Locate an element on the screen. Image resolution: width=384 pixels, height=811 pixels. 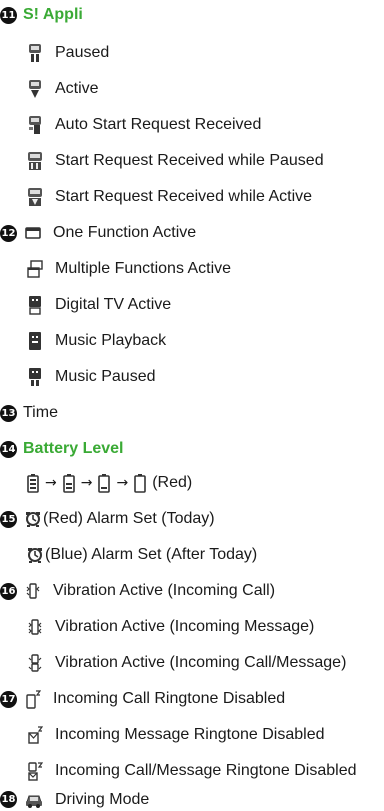
number-badge: 11 is located at coordinates (8, 15).